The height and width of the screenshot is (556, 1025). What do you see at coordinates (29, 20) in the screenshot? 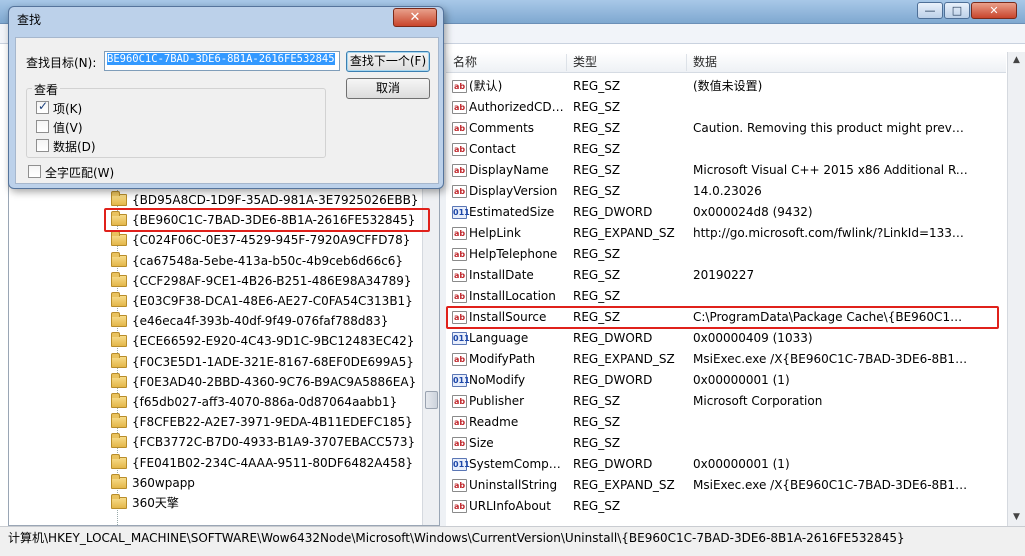
I see `find-dialog-title: 查找` at bounding box center [29, 20].